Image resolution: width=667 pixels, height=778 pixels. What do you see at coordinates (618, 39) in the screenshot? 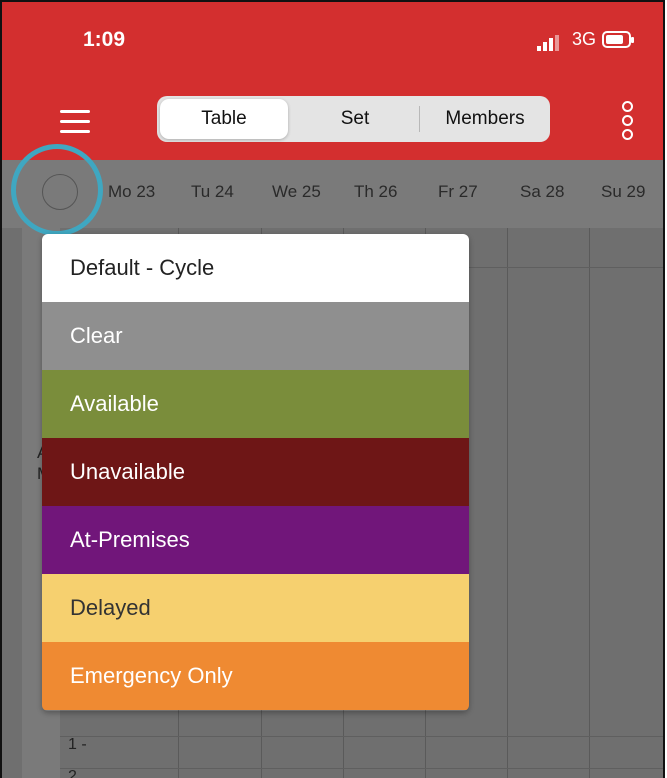
I see `battery-icon` at bounding box center [618, 39].